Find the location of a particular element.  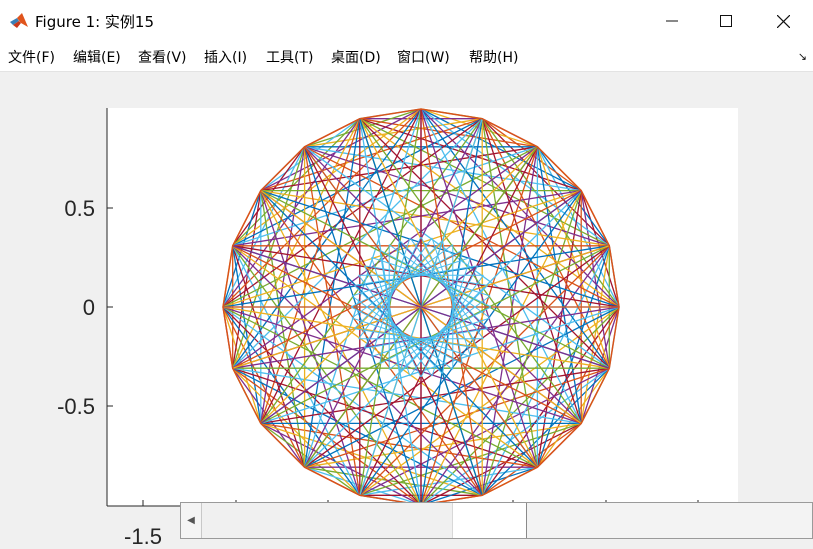

y-tick-label: 0 is located at coordinates (89, 307).